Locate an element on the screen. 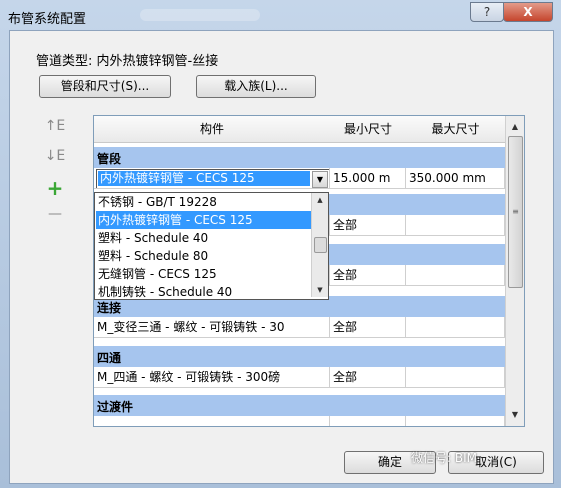 The height and width of the screenshot is (488, 561). header-min-size: 最小尺寸 is located at coordinates (368, 129).